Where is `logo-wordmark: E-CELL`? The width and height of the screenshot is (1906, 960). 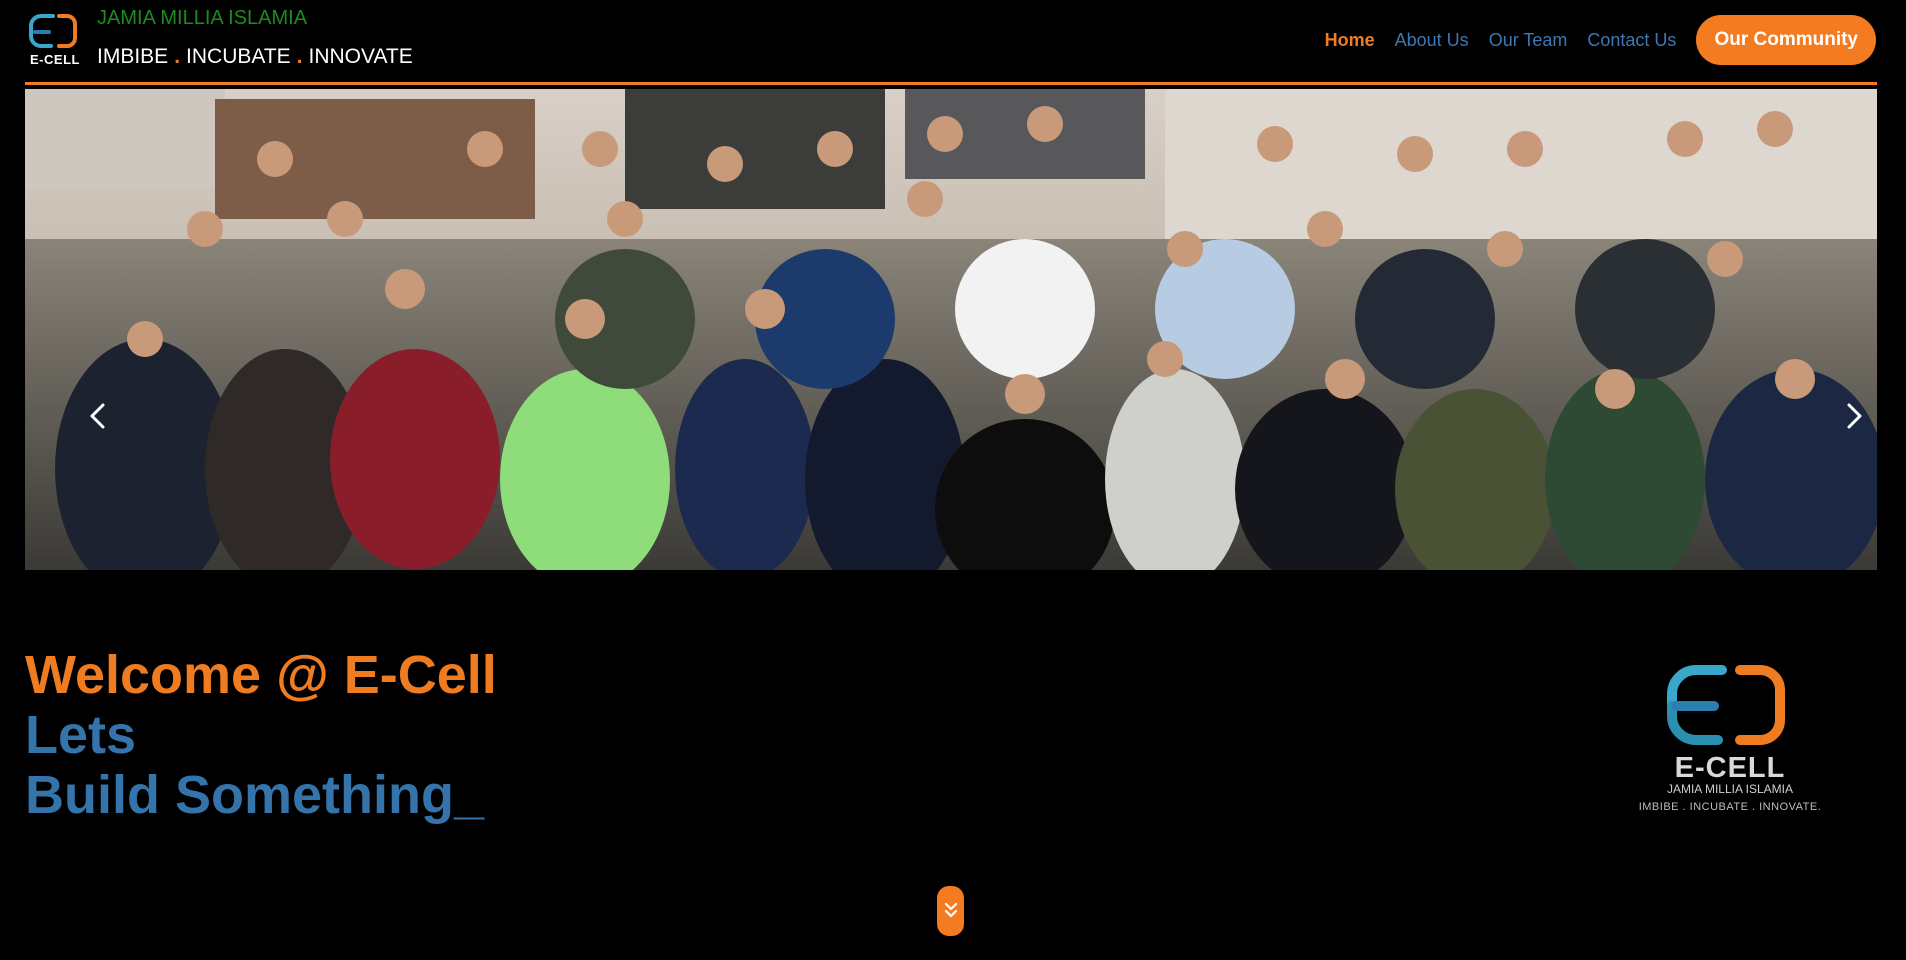
logo-wordmark: E-CELL is located at coordinates (55, 59).